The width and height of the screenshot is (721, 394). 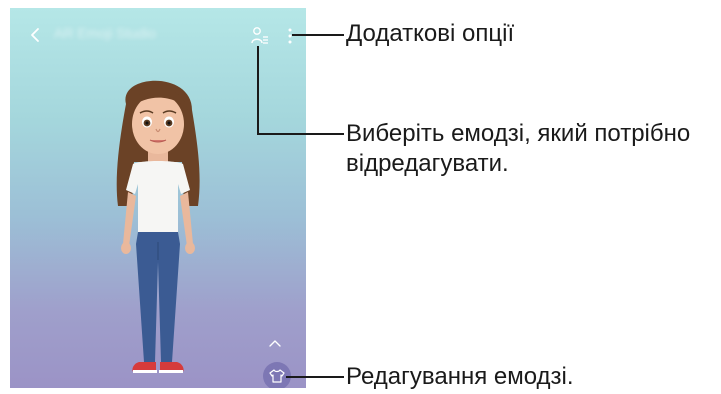 I want to click on callout-more-options: Додаткові опції, so click(x=430, y=33).